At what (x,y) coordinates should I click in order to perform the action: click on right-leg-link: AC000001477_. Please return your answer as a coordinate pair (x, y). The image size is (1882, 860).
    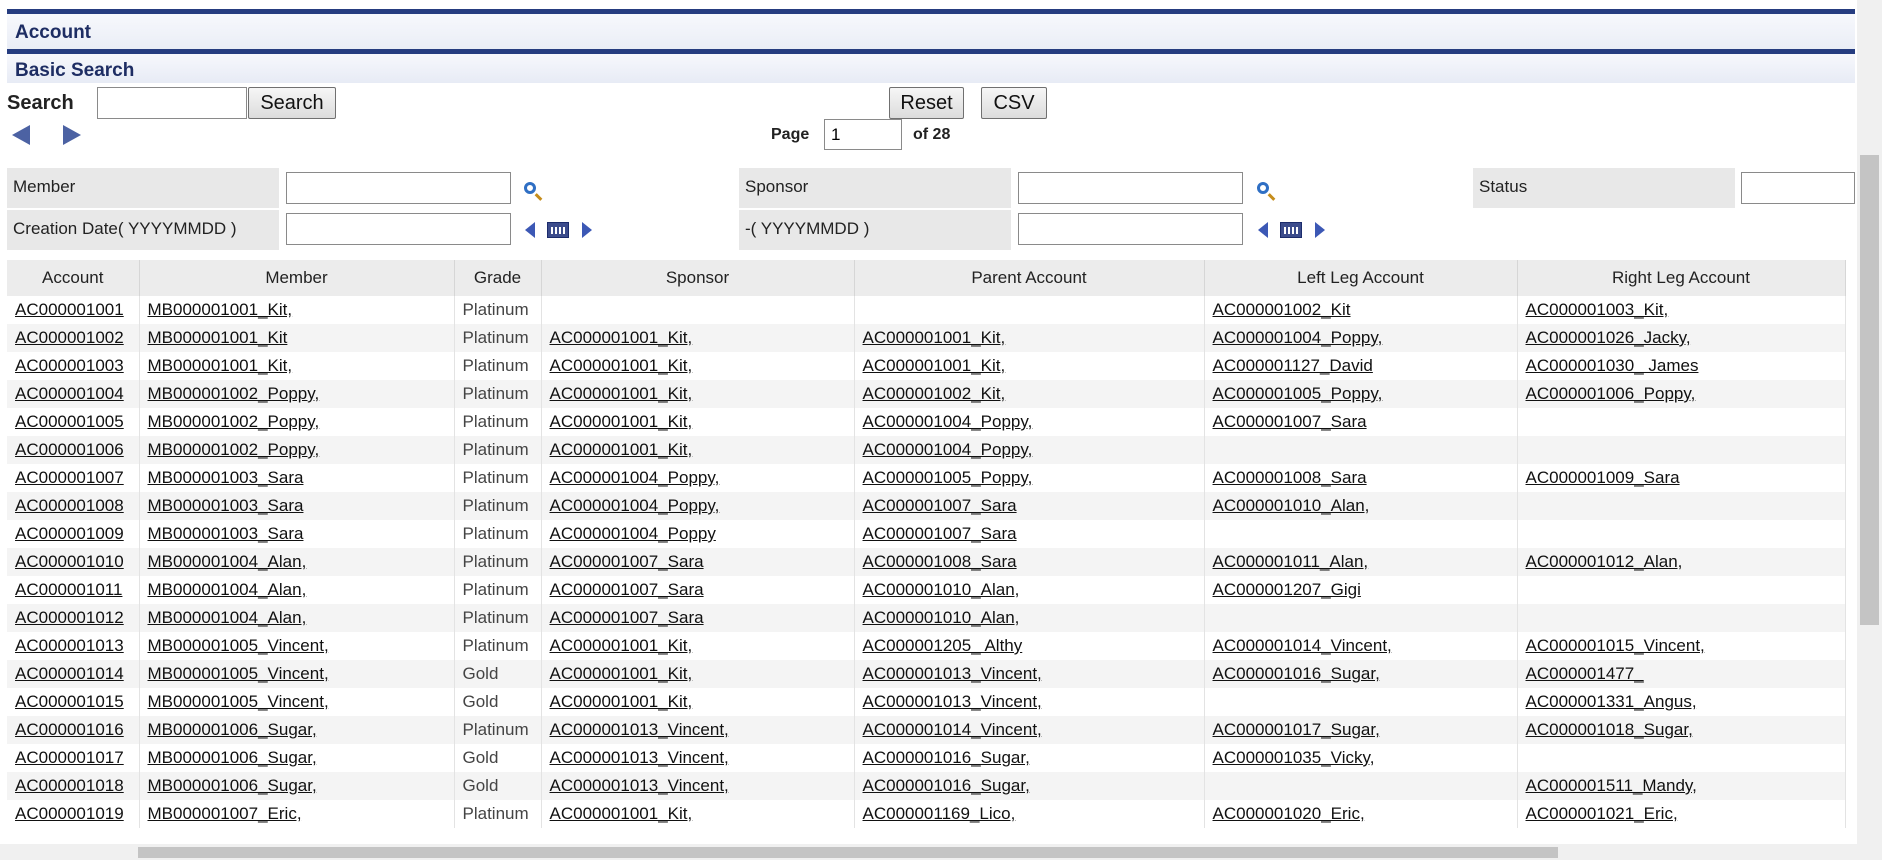
    Looking at the image, I should click on (1585, 673).